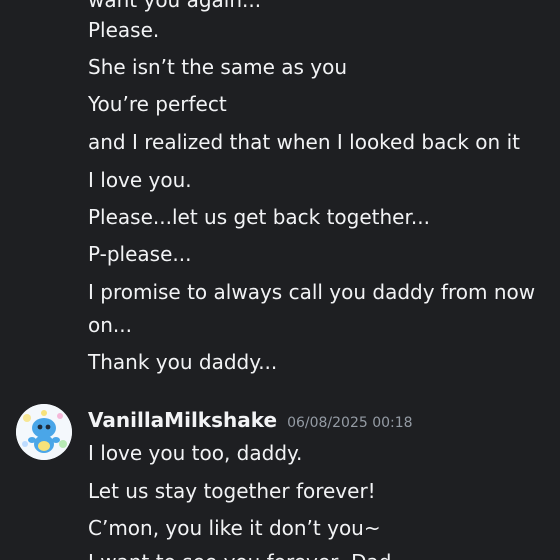  What do you see at coordinates (182, 420) in the screenshot?
I see `username: VanillaMilkshake` at bounding box center [182, 420].